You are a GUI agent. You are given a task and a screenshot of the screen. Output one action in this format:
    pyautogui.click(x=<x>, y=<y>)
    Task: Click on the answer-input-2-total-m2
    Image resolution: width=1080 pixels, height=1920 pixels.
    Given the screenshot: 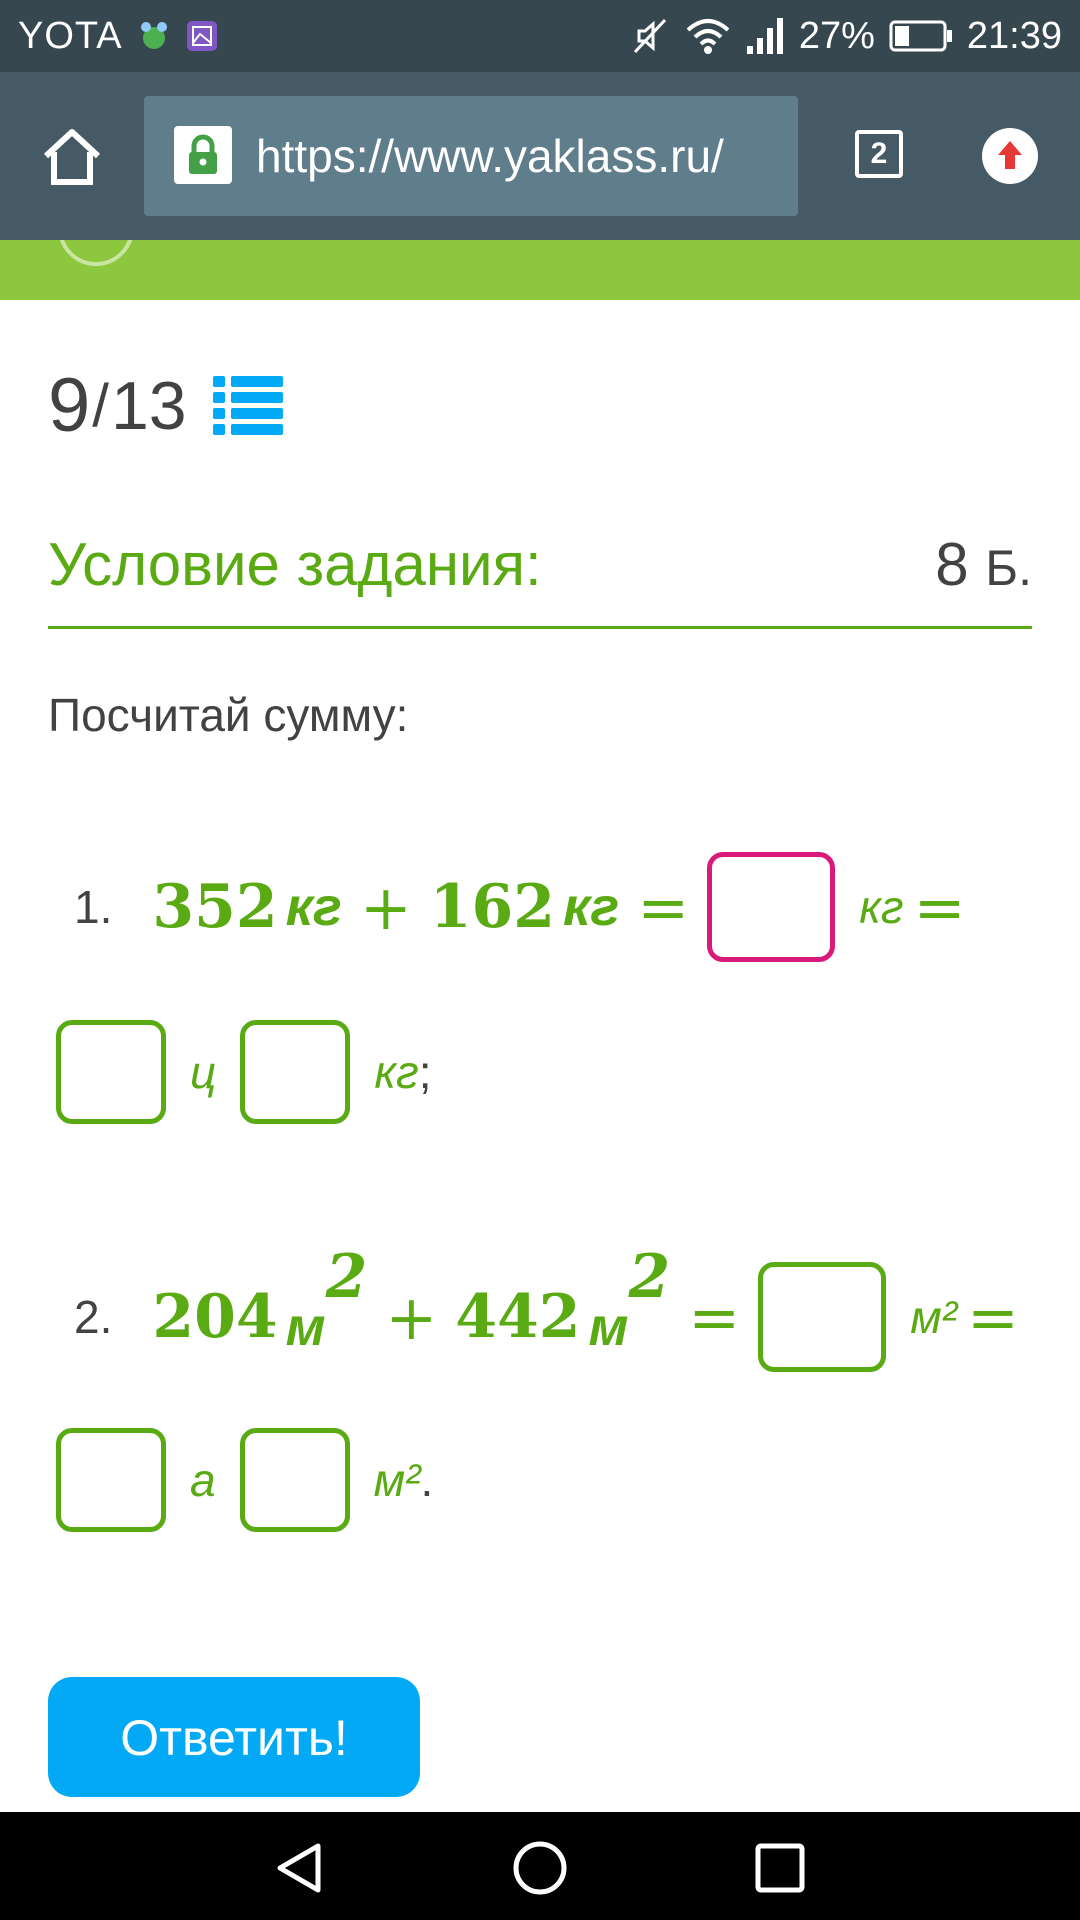 What is the action you would take?
    pyautogui.click(x=822, y=1317)
    